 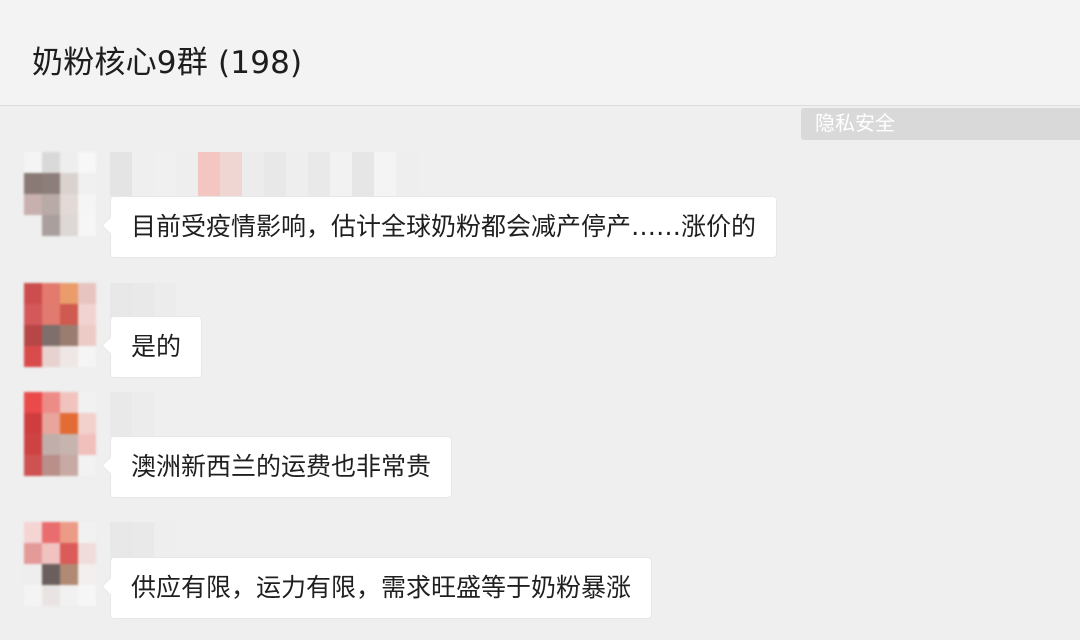 I want to click on group-title: 奶粉核心9群 (198), so click(x=167, y=63).